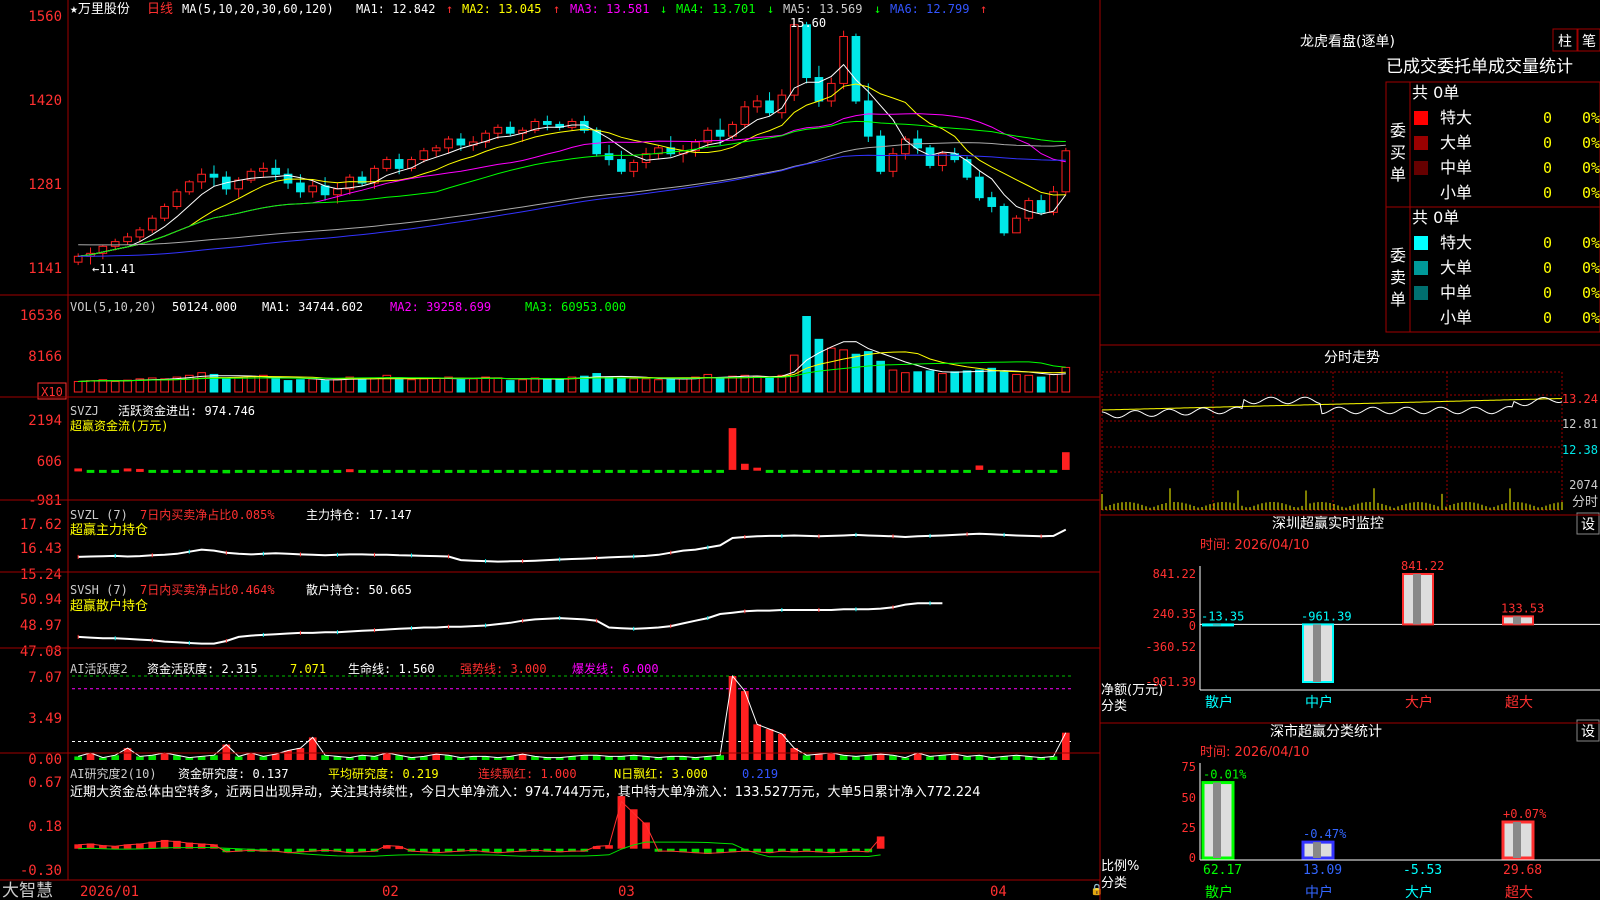 The image size is (1600, 900). Describe the element at coordinates (312, 307) in the screenshot. I see `vol-ma1: MA1: 34744.602` at that location.